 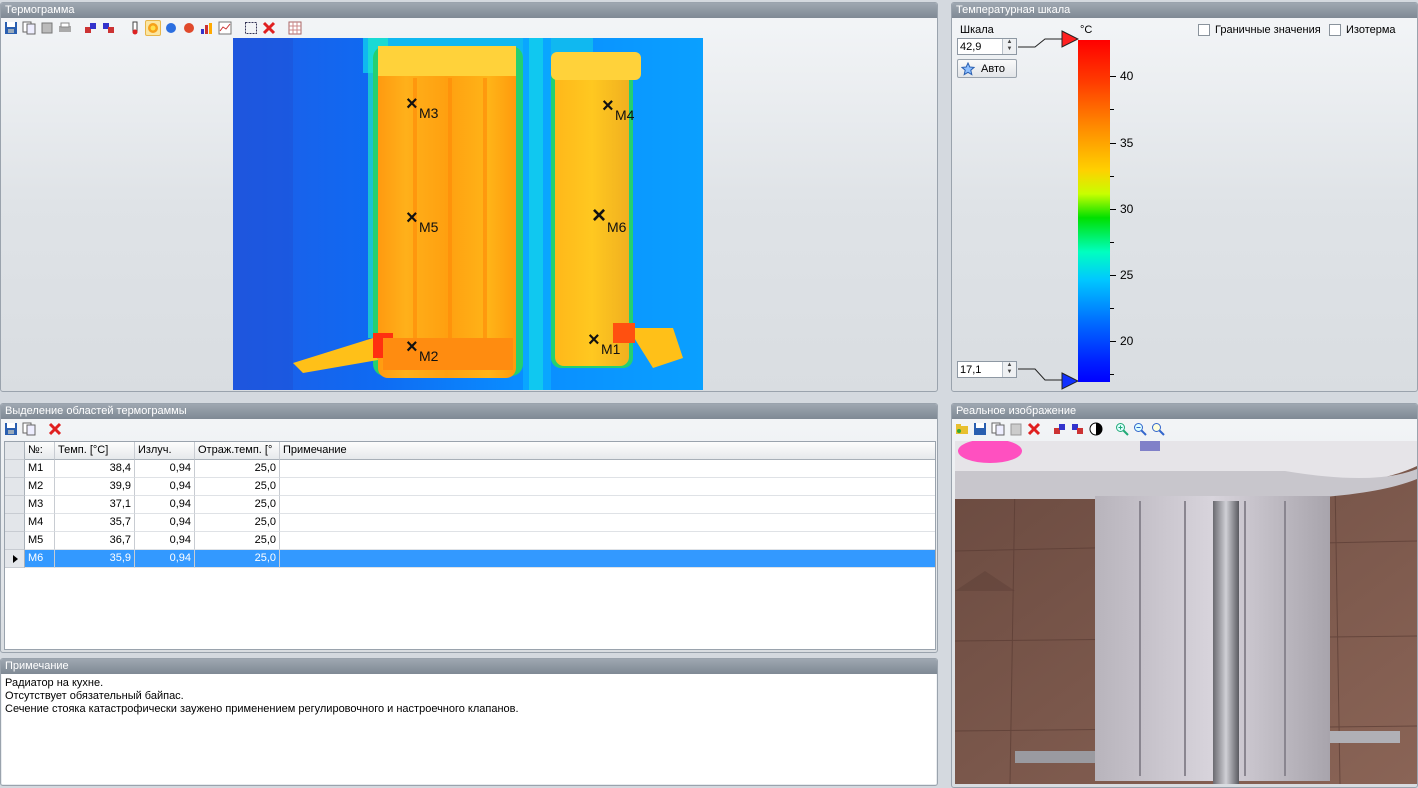 I want to click on table-cell-n: М3, so click(x=40, y=505).